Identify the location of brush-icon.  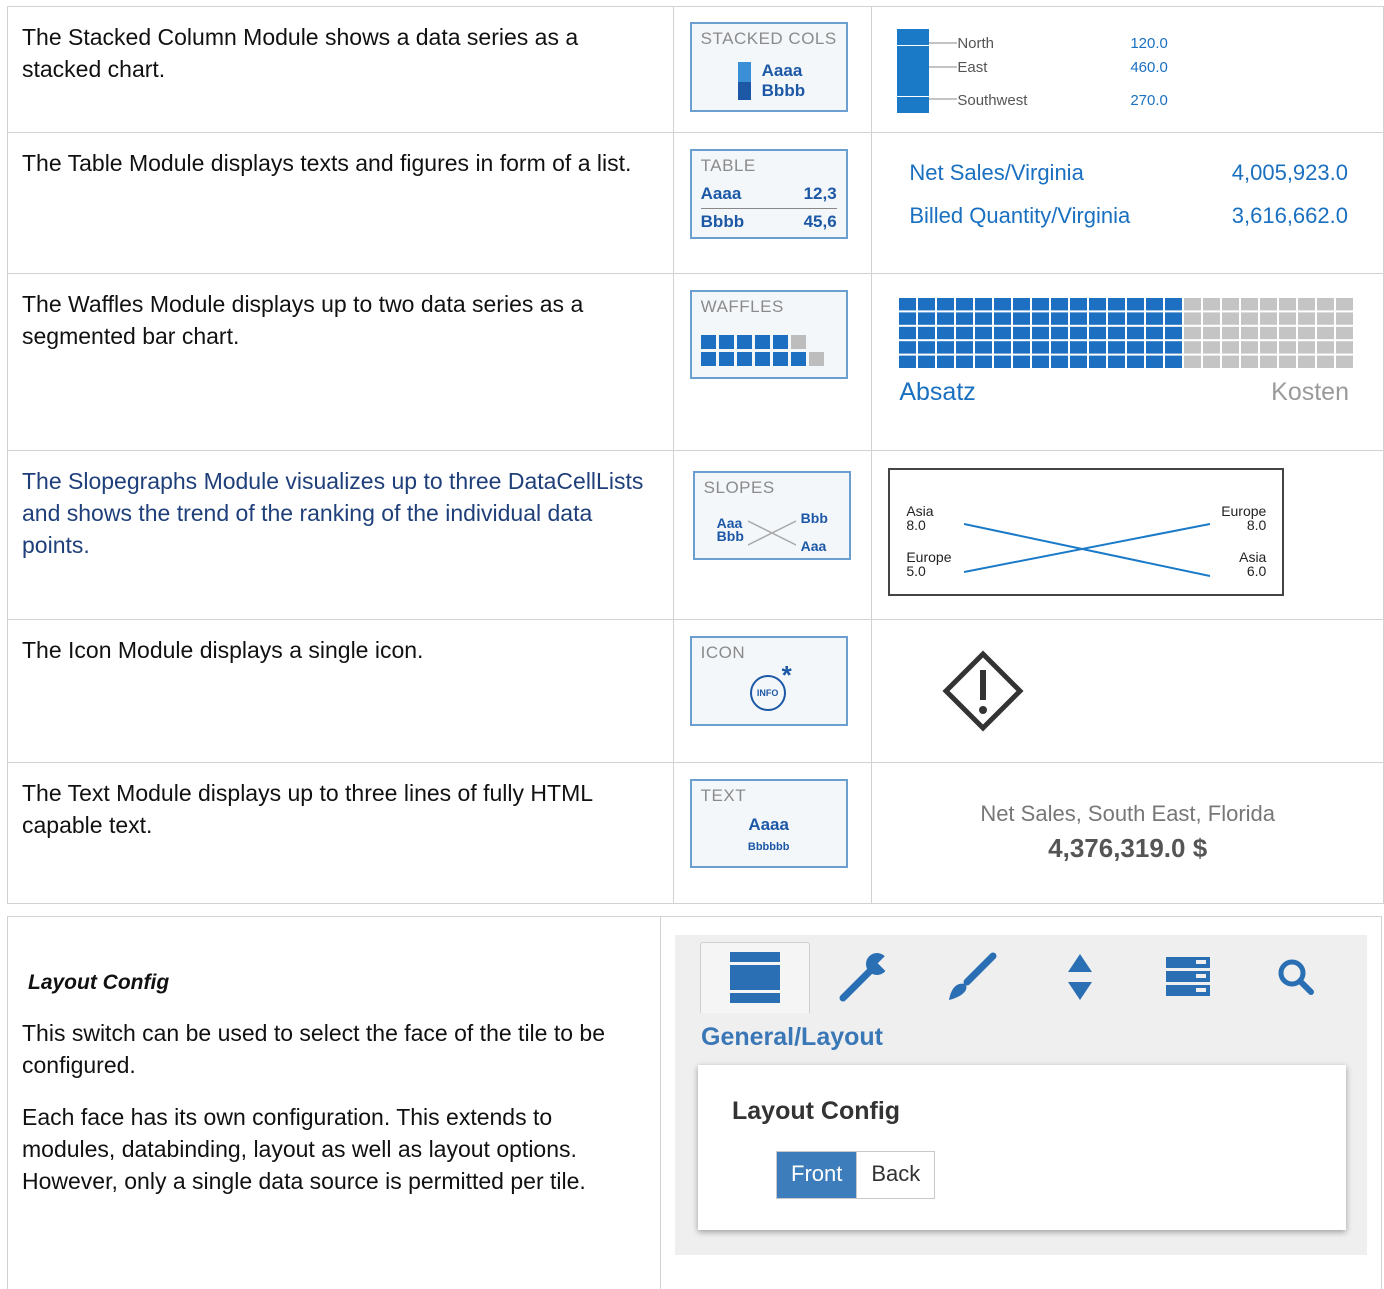
(973, 976).